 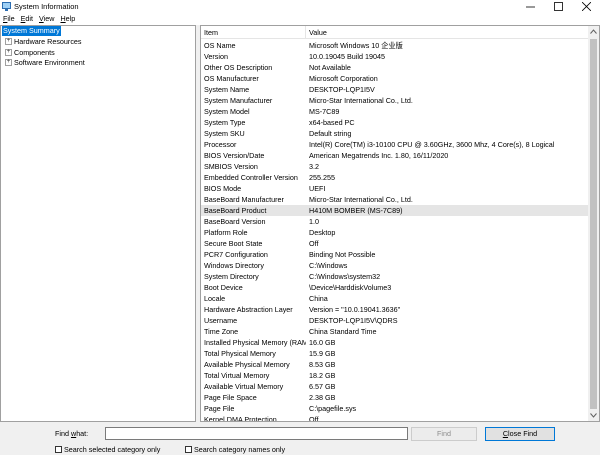 I want to click on tree-item-components: + Components, so click(x=98, y=52).